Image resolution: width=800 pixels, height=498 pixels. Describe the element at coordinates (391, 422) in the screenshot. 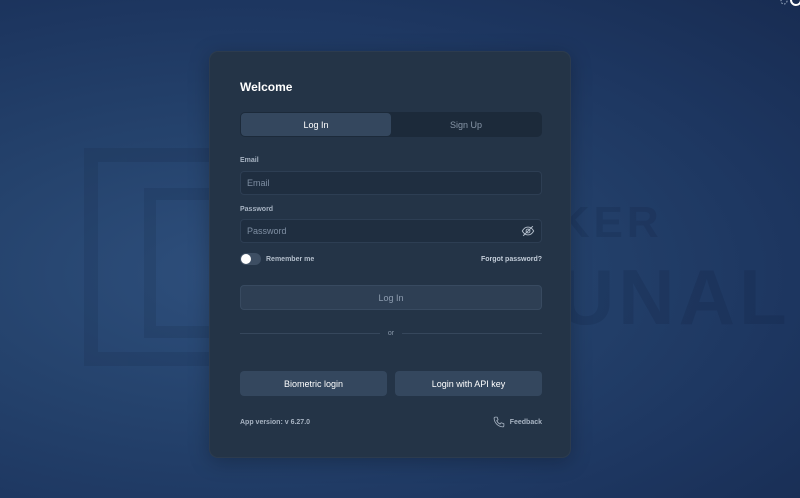

I see `card-footer: App version: v 6.27.0 Feedback` at that location.